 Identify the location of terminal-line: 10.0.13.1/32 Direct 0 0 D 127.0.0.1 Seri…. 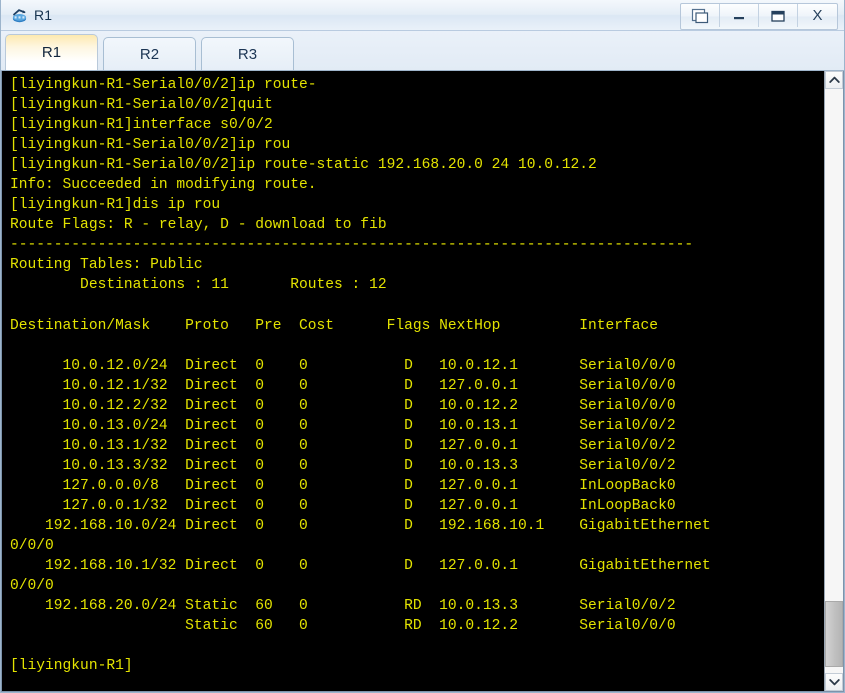
(343, 445).